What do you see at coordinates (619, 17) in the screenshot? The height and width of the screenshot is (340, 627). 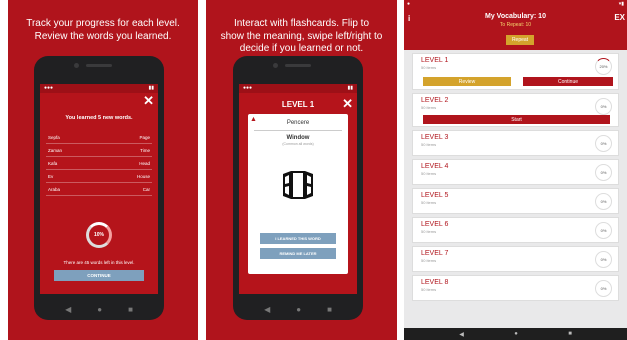 I see `exit-button: EX` at bounding box center [619, 17].